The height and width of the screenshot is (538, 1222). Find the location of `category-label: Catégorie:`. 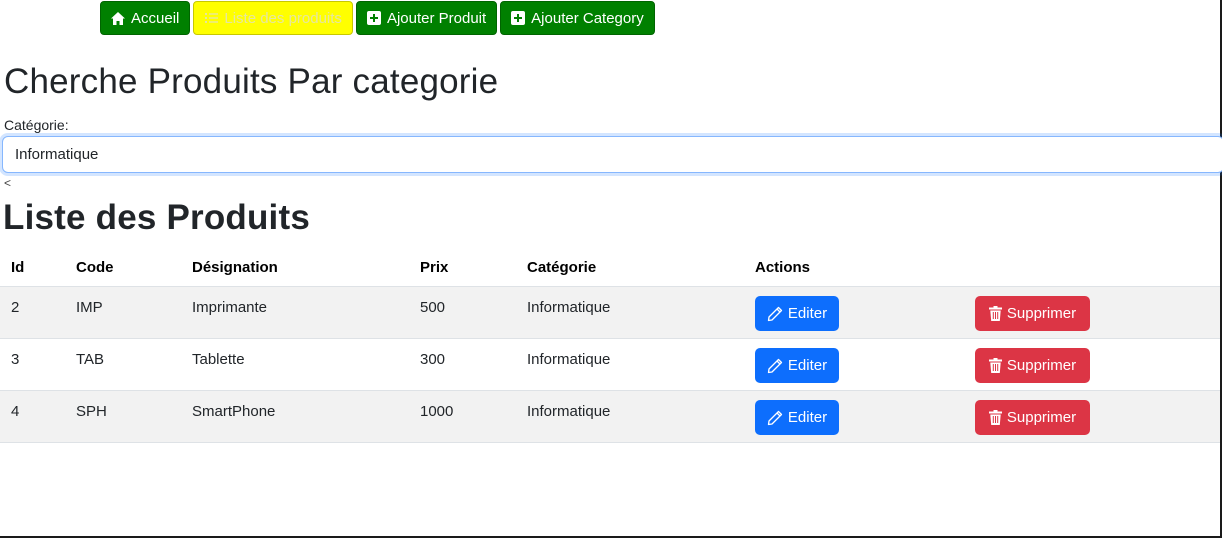

category-label: Catégorie: is located at coordinates (36, 125).